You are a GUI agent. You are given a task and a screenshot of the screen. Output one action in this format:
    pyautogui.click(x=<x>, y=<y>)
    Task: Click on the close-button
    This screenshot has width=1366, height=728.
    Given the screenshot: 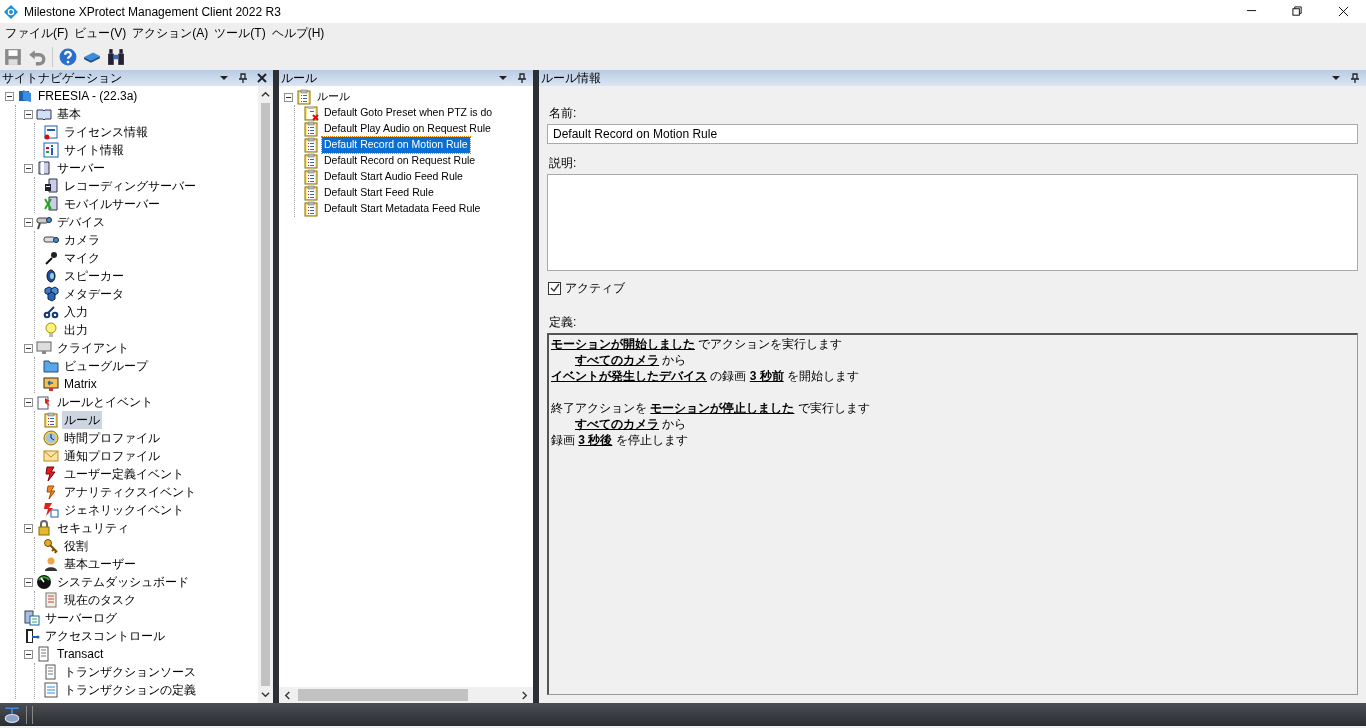 What is the action you would take?
    pyautogui.click(x=262, y=78)
    